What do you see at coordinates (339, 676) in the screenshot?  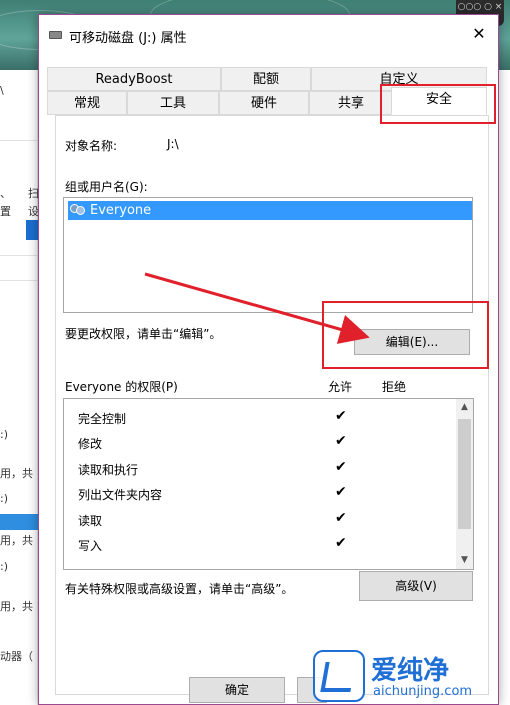 I see `logo-icon` at bounding box center [339, 676].